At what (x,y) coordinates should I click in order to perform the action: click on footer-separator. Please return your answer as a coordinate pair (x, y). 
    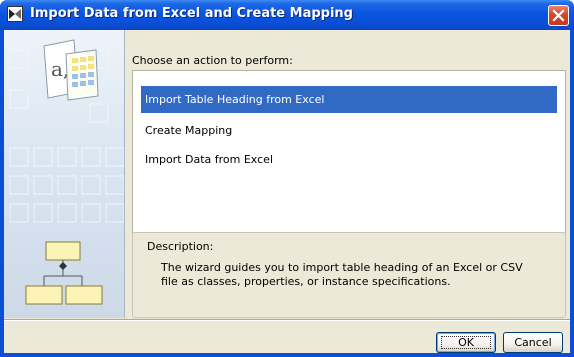
    Looking at the image, I should click on (287, 320).